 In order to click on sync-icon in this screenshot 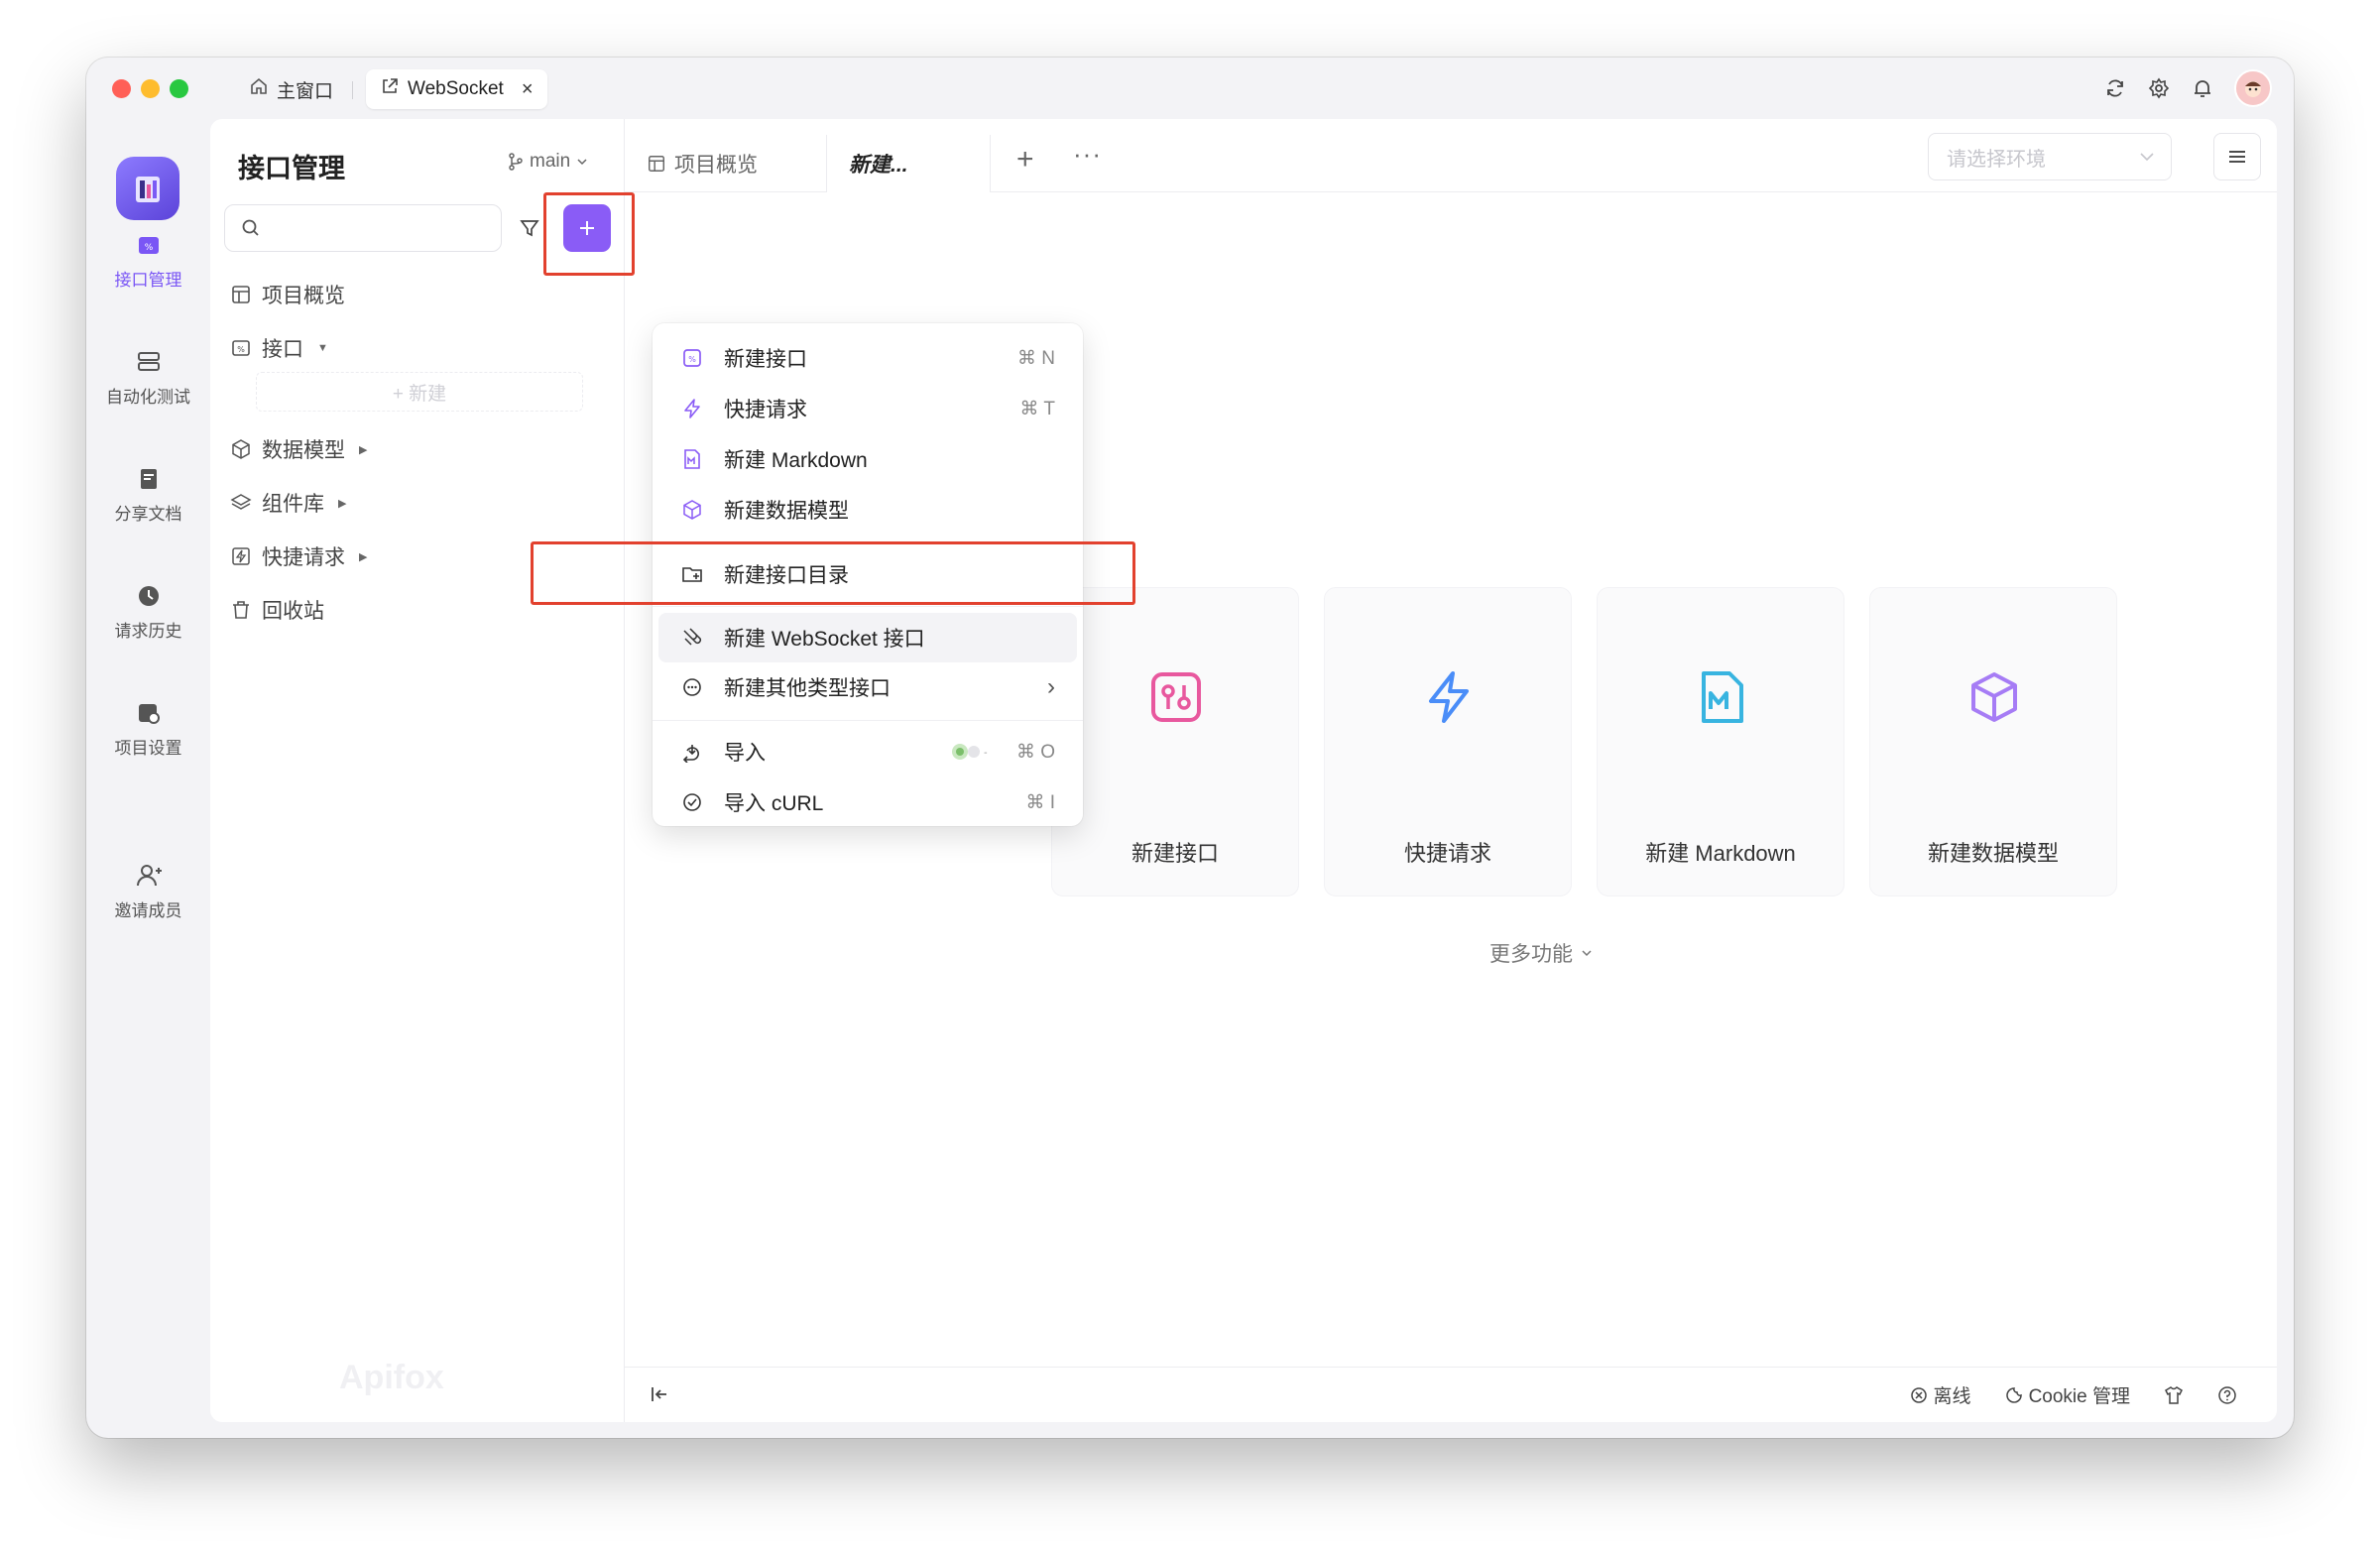, I will do `click(2115, 88)`.